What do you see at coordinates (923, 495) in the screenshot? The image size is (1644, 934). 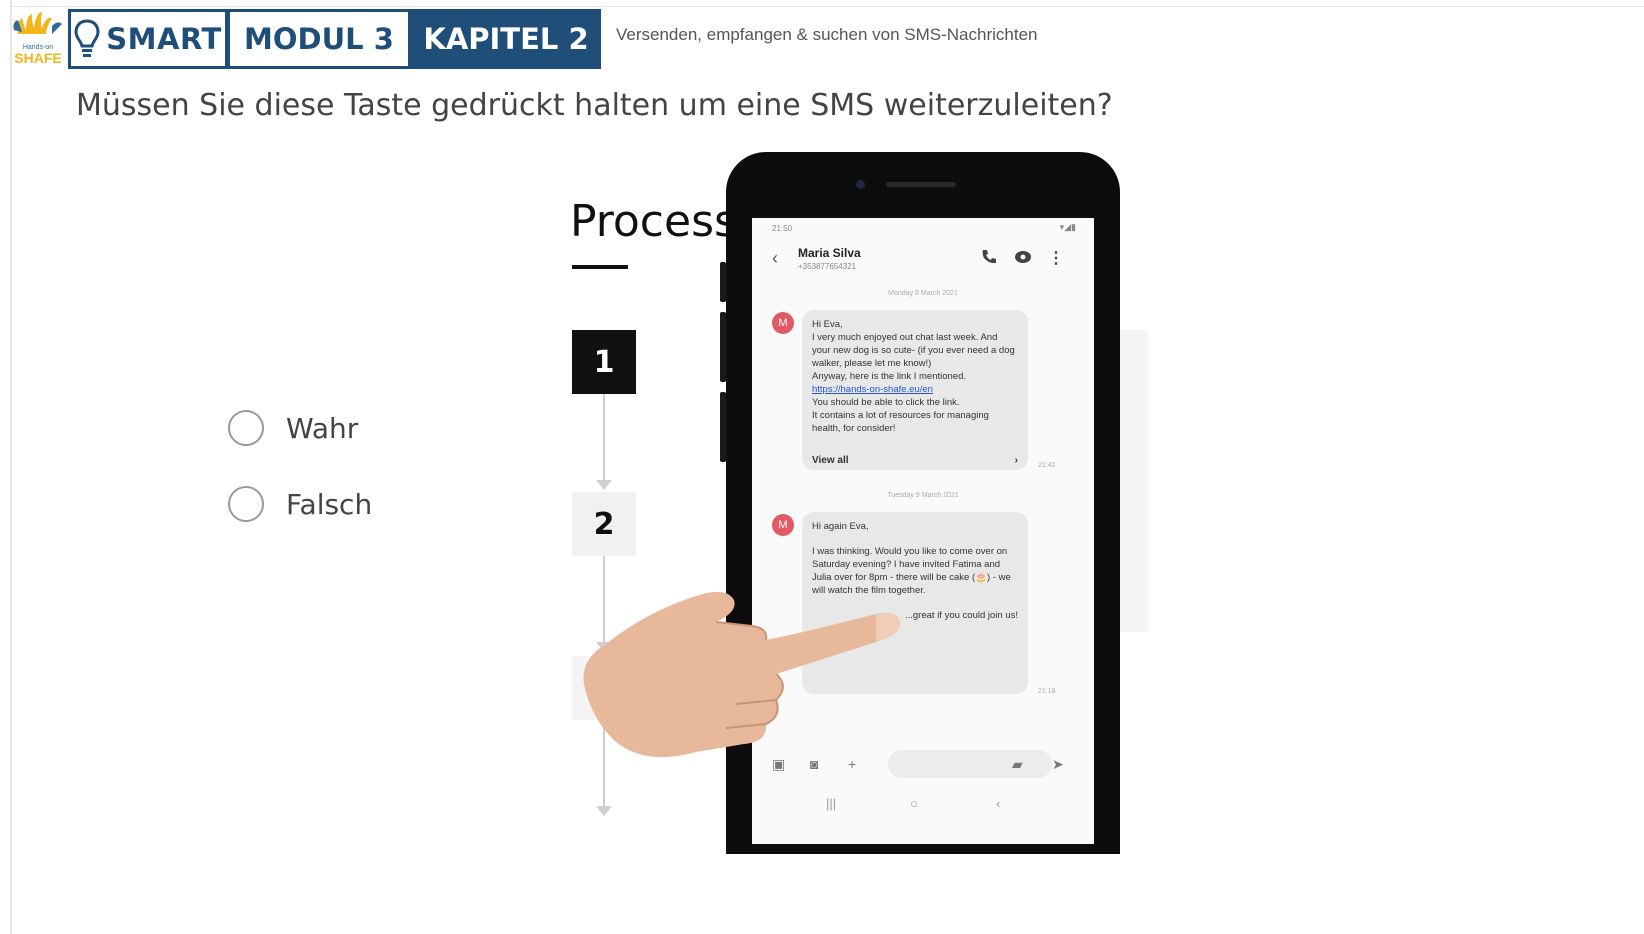 I see `message-date: Tuesday 9 March 2021` at bounding box center [923, 495].